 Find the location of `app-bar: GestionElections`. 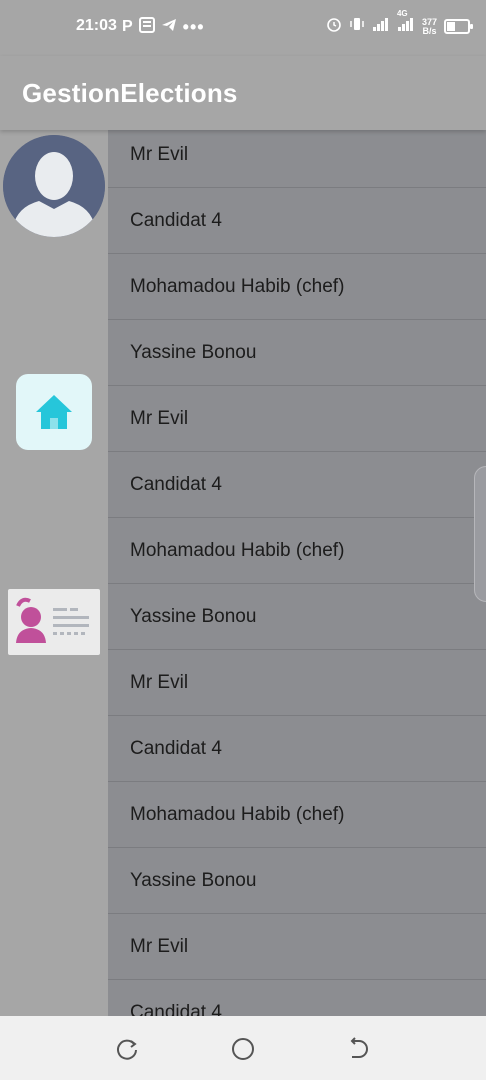

app-bar: GestionElections is located at coordinates (243, 93).